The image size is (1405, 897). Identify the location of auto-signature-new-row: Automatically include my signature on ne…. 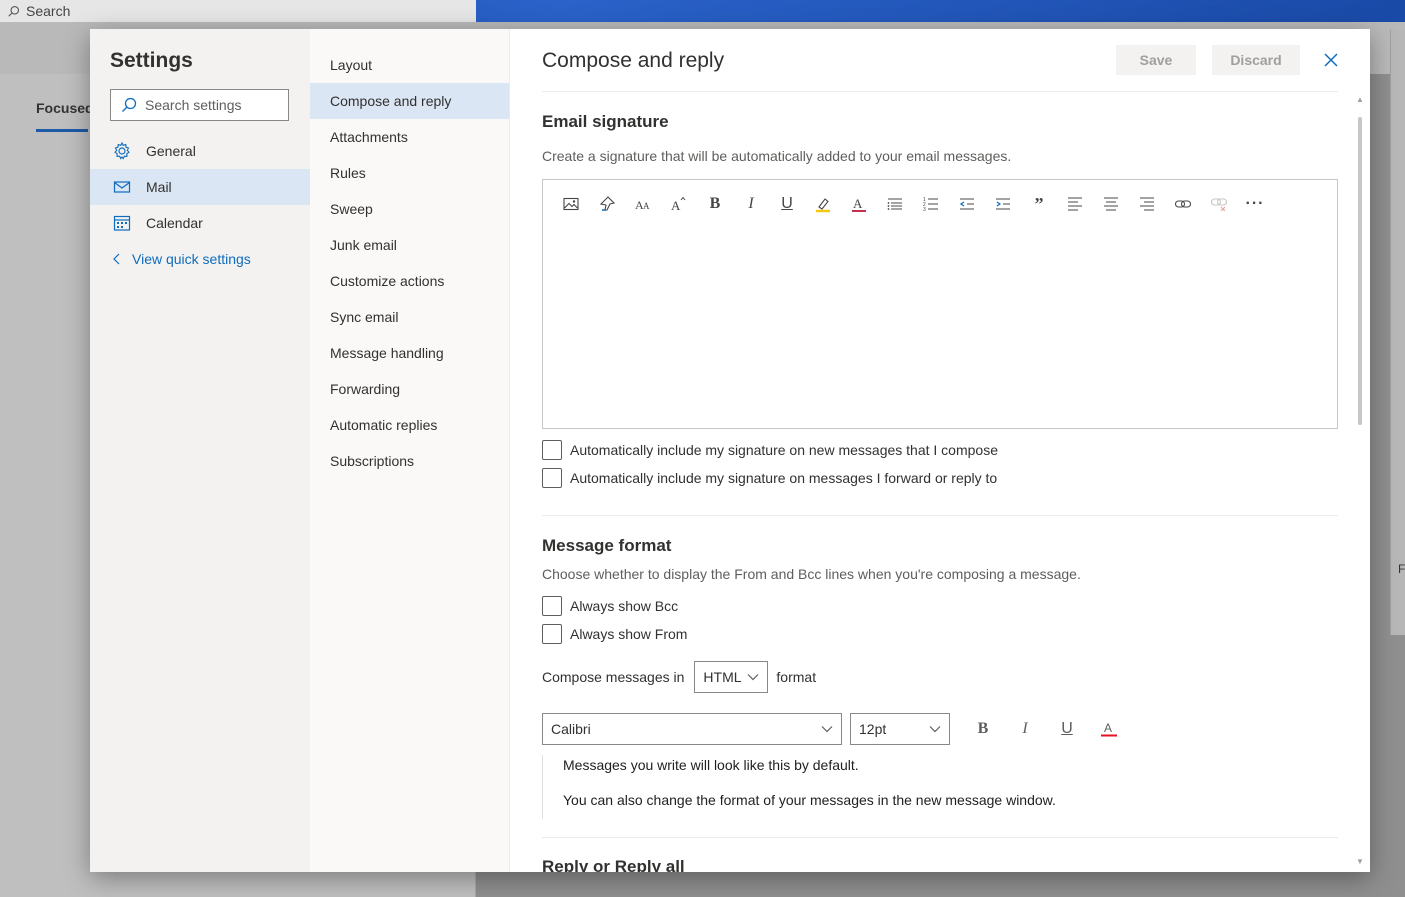
(770, 450).